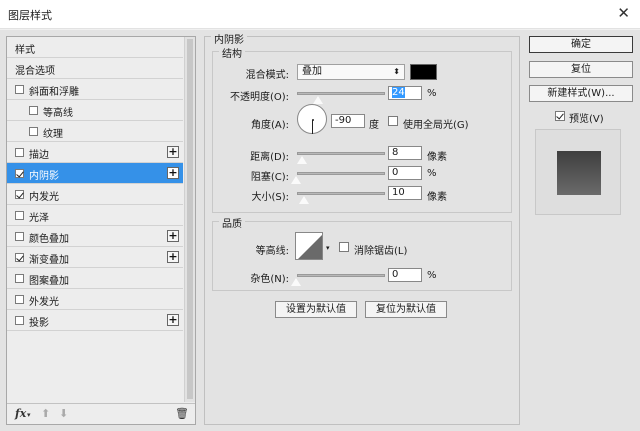 This screenshot has width=640, height=431. Describe the element at coordinates (95, 257) in the screenshot. I see `list-item-gradient-overlay: 渐变叠加 +` at that location.